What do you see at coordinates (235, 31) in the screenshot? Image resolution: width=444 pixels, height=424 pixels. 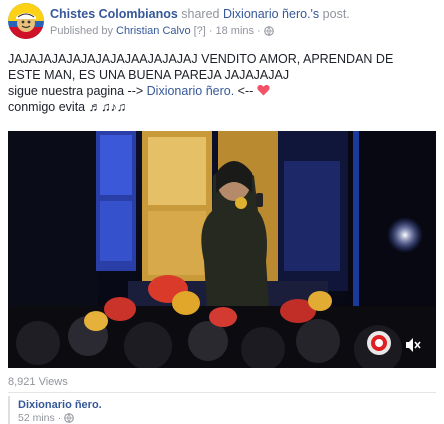 I see `post-time: 18 mins` at bounding box center [235, 31].